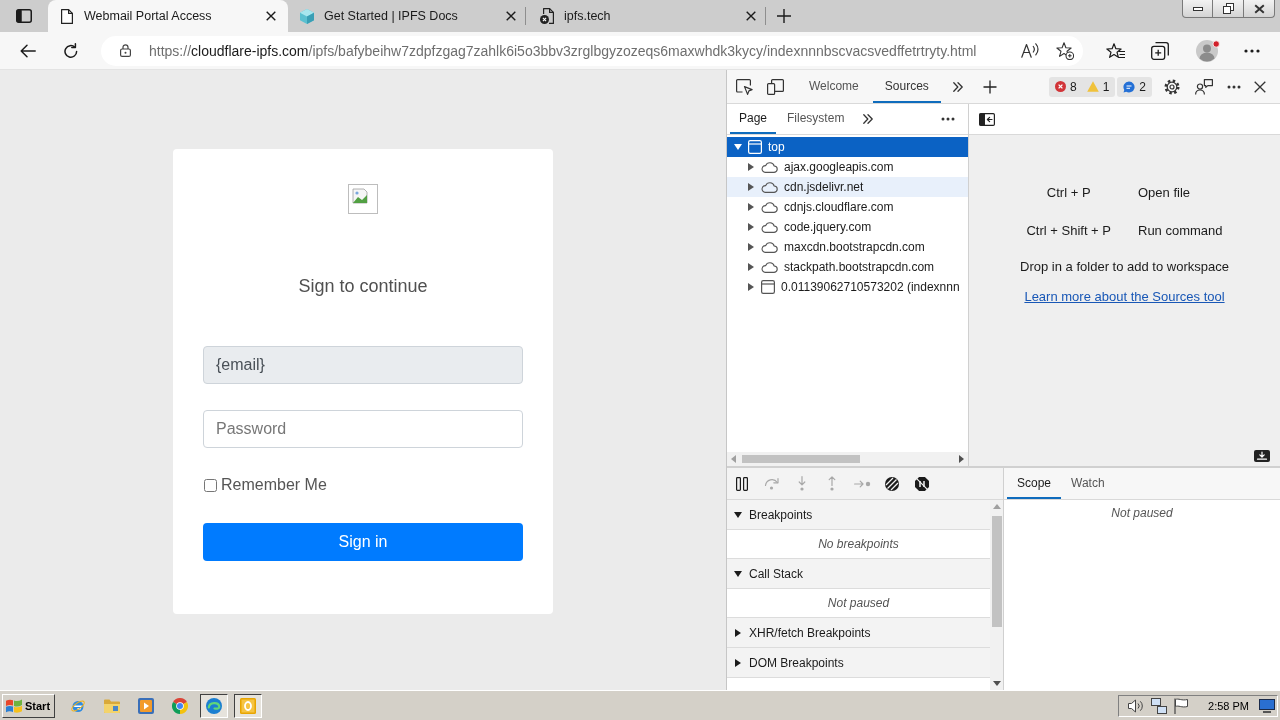 This screenshot has height=720, width=1280. I want to click on ring-tile-icon, so click(248, 705).